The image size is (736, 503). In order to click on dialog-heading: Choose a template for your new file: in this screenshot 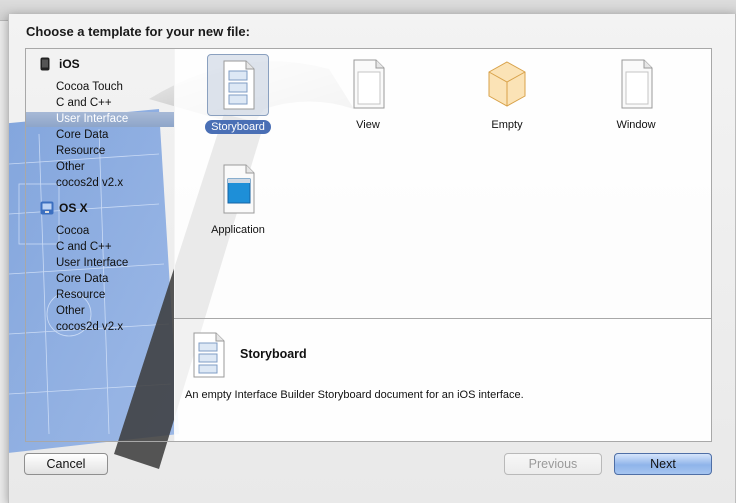, I will do `click(138, 31)`.